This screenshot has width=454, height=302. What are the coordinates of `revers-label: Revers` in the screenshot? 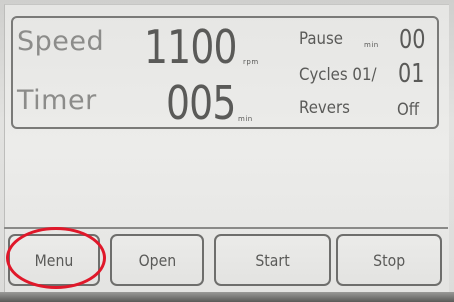 It's located at (324, 108).